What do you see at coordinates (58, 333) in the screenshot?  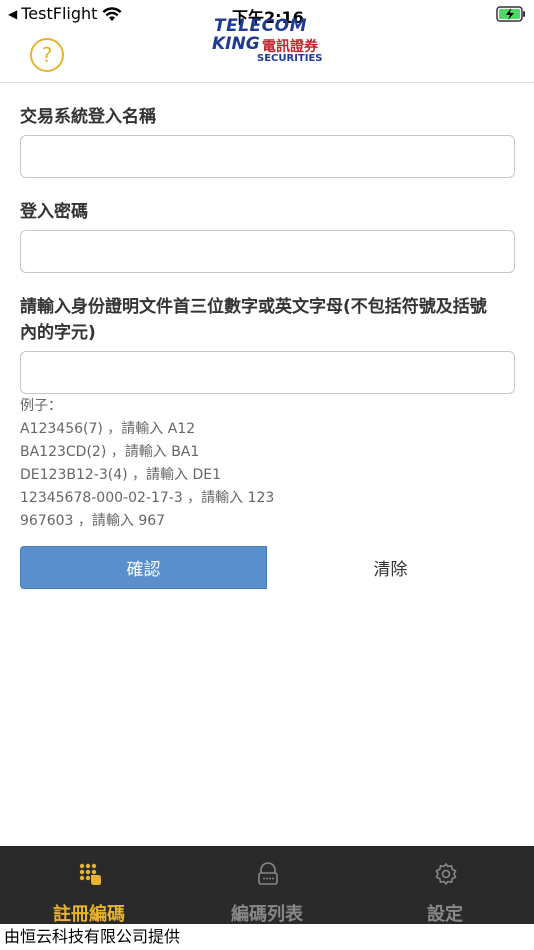 I see `id-label-line2: 內的字元)` at bounding box center [58, 333].